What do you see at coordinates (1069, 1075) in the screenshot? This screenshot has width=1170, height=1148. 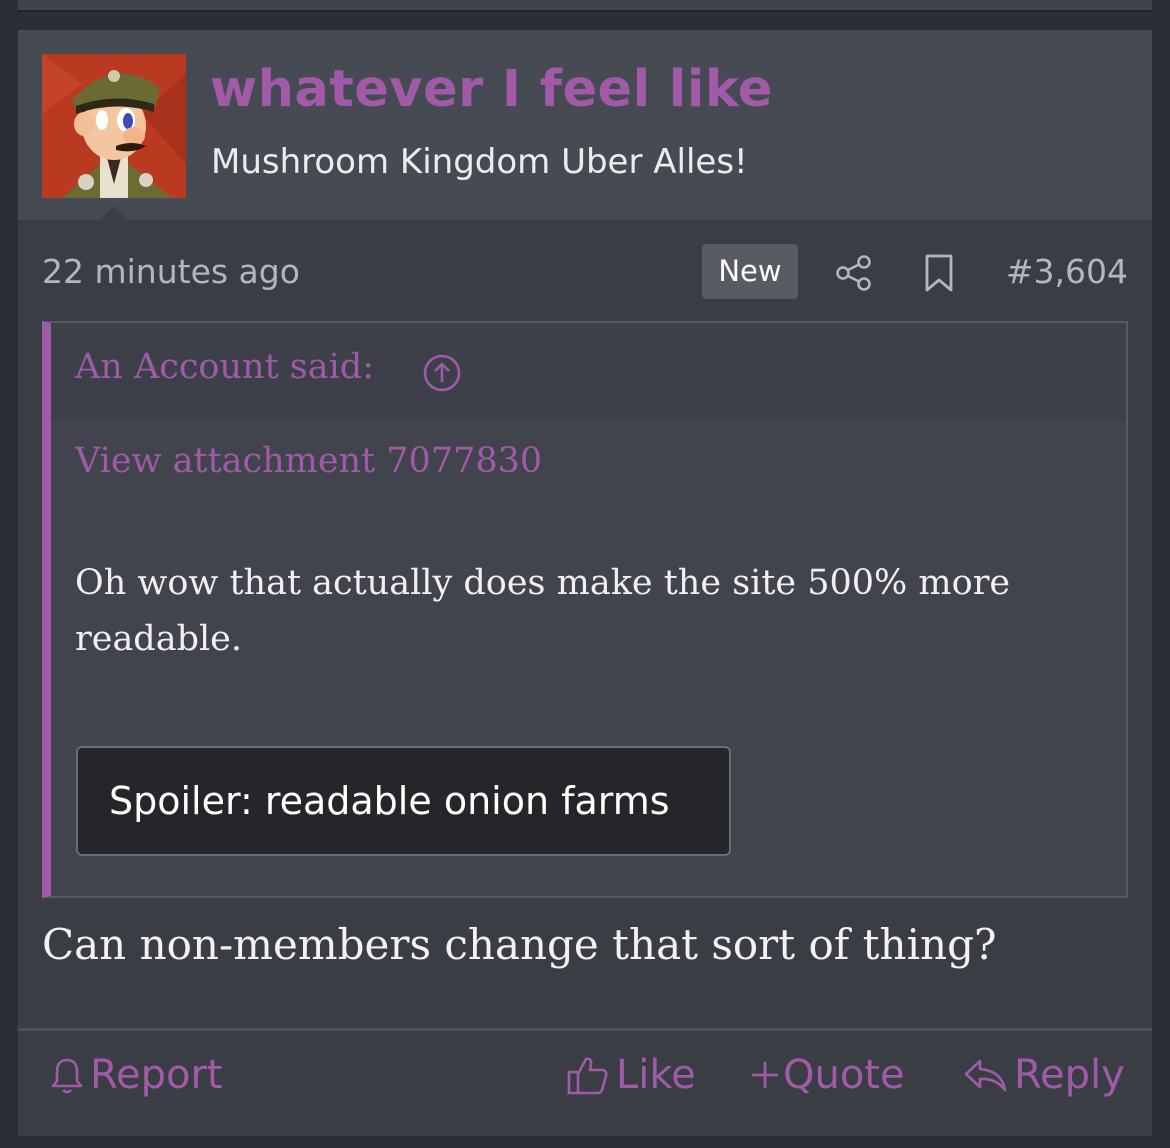 I see `reply-label: Reply` at bounding box center [1069, 1075].